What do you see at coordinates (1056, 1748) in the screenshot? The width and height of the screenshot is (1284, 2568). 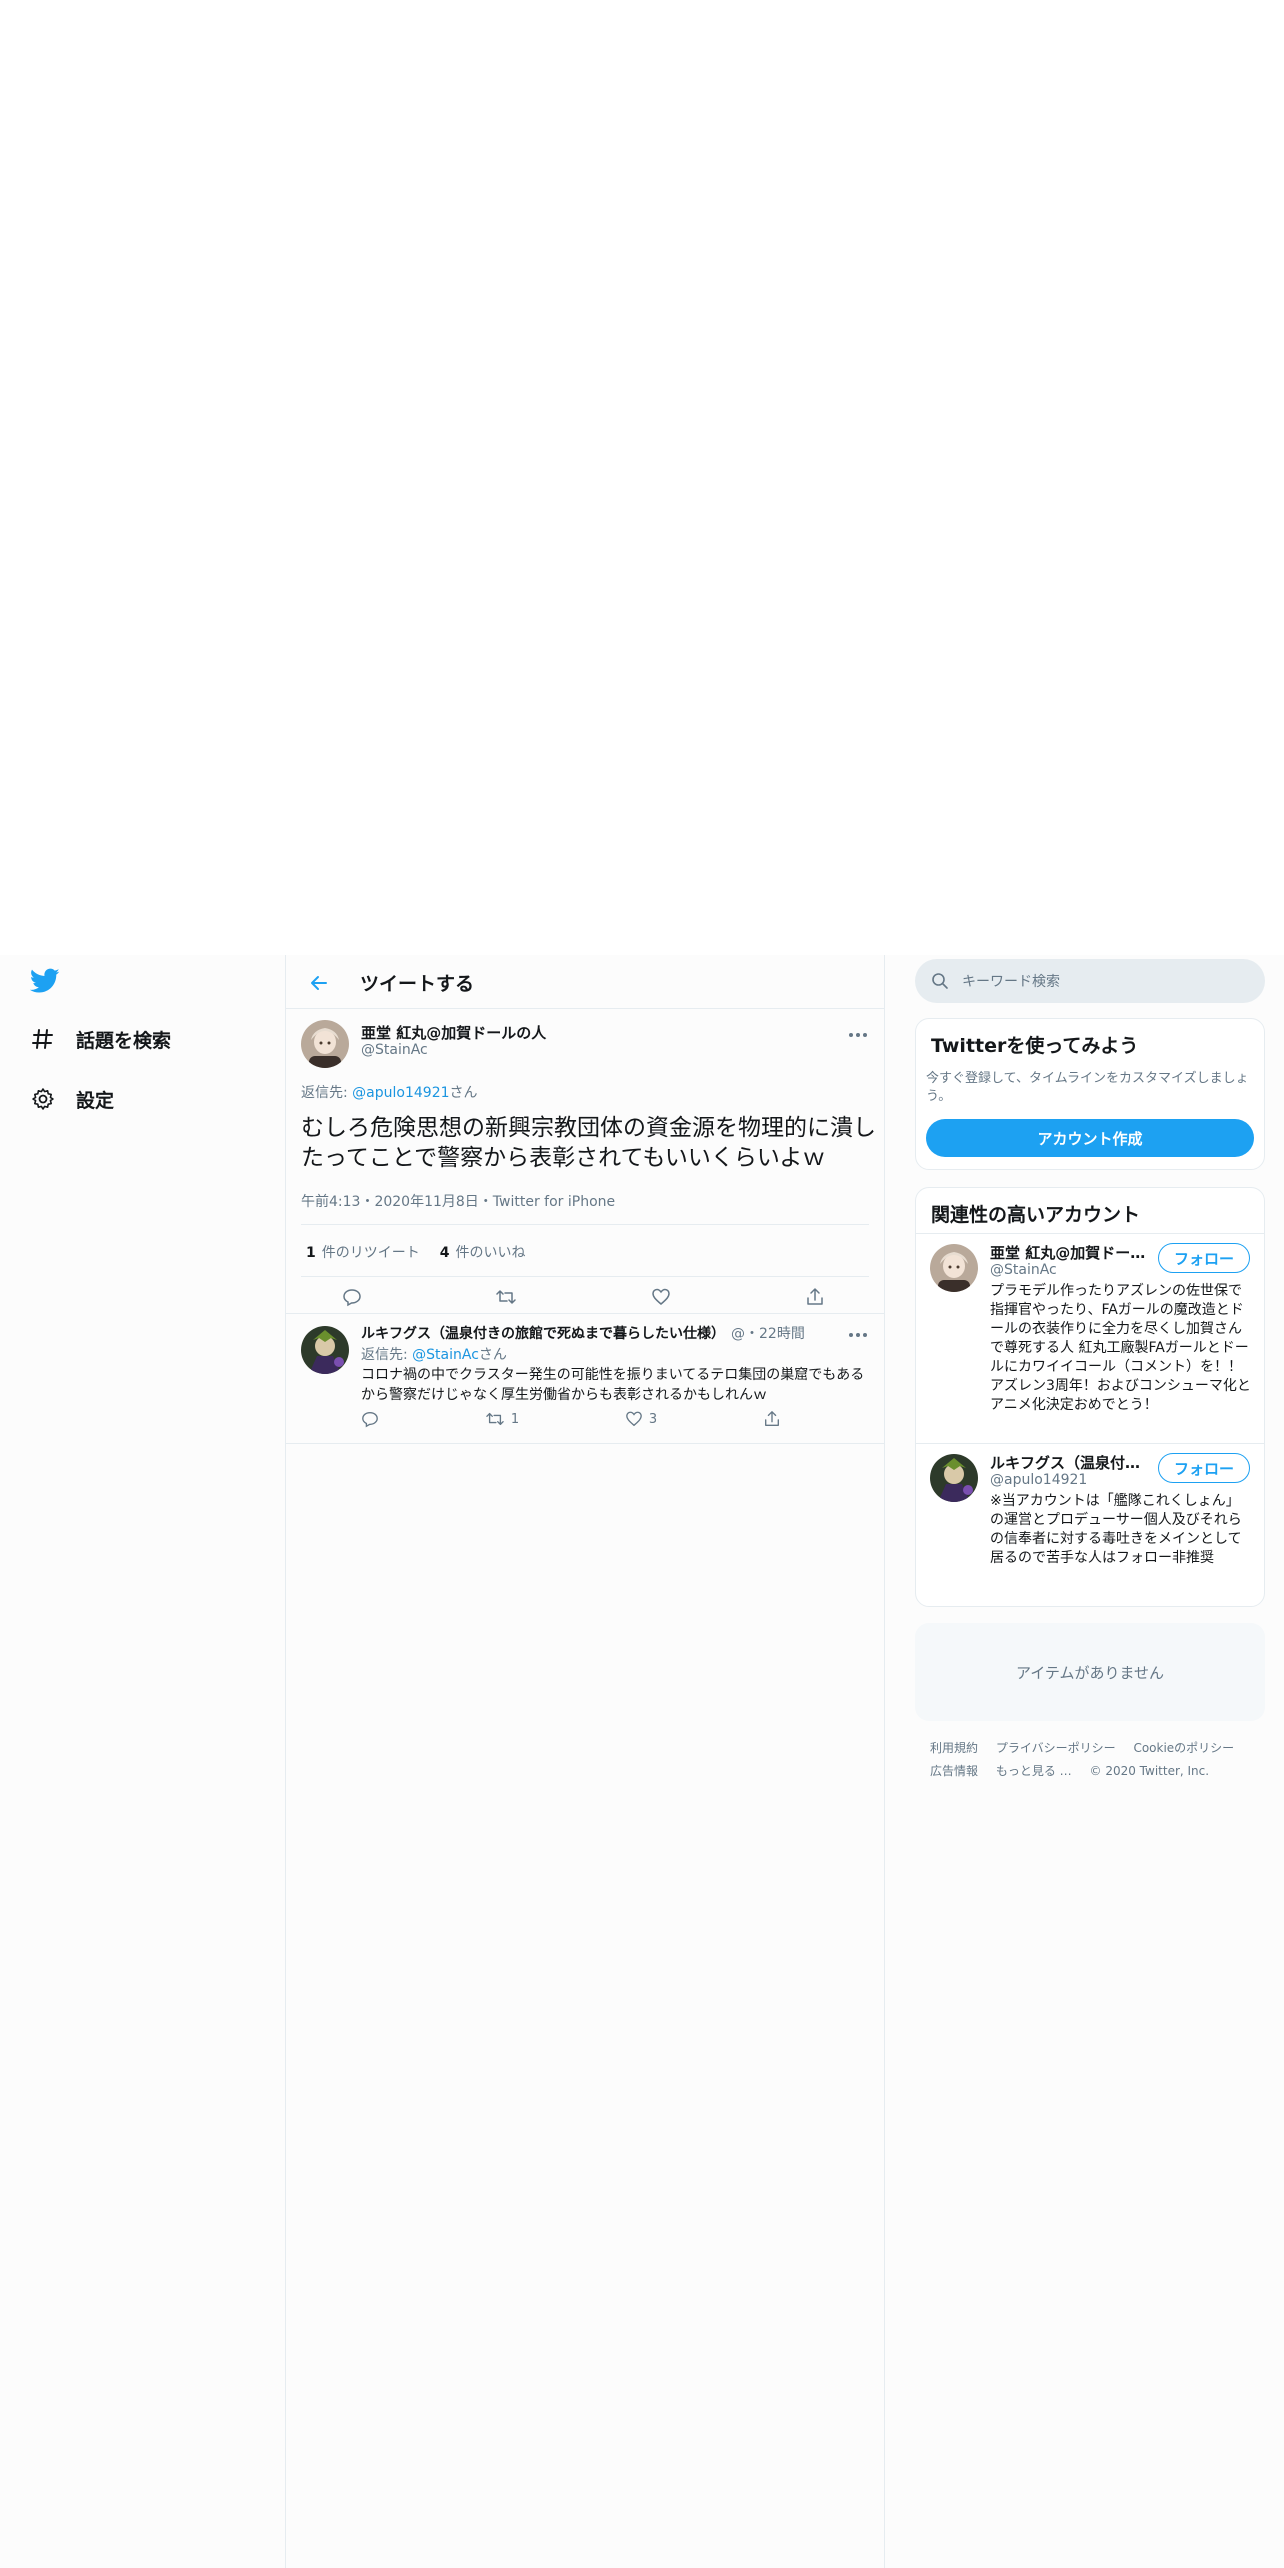 I see `footer-link-privacy: プライバシーポリシー` at bounding box center [1056, 1748].